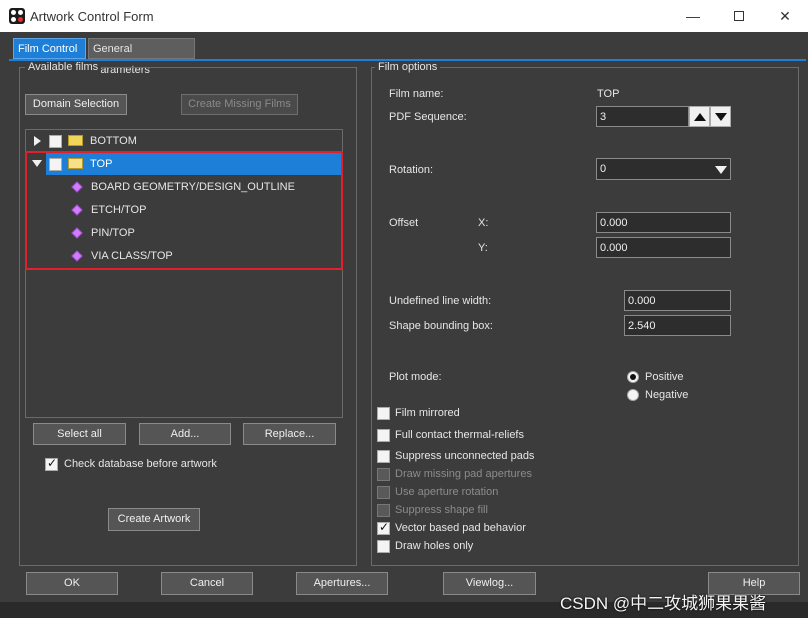 Image resolution: width=808 pixels, height=618 pixels. I want to click on draw-missing-label: Draw missing pad apertures, so click(463, 474).